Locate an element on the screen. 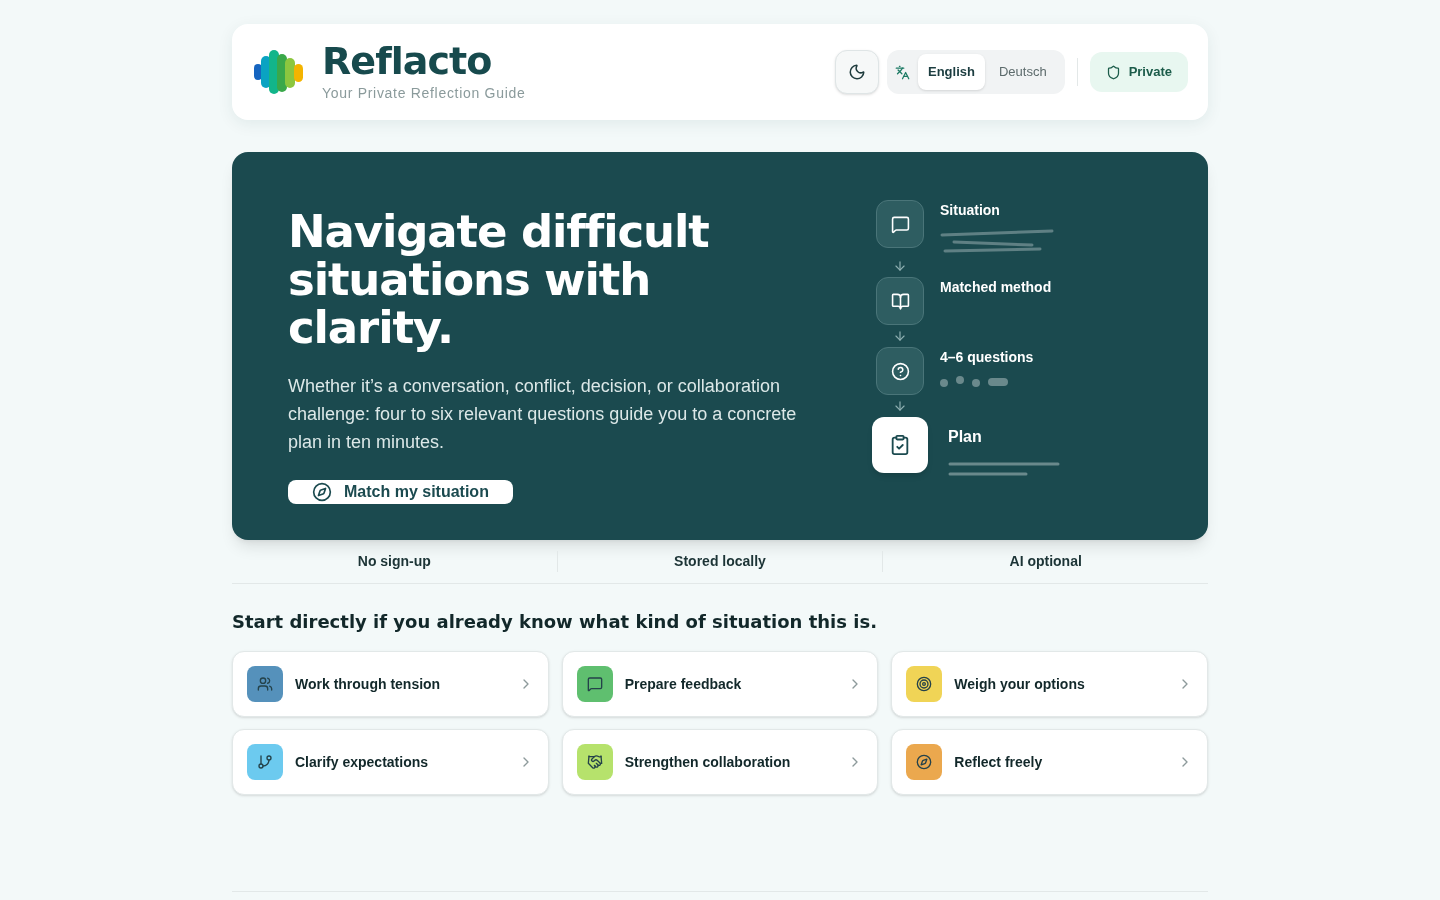 The height and width of the screenshot is (900, 1440). step-label: Plan is located at coordinates (965, 437).